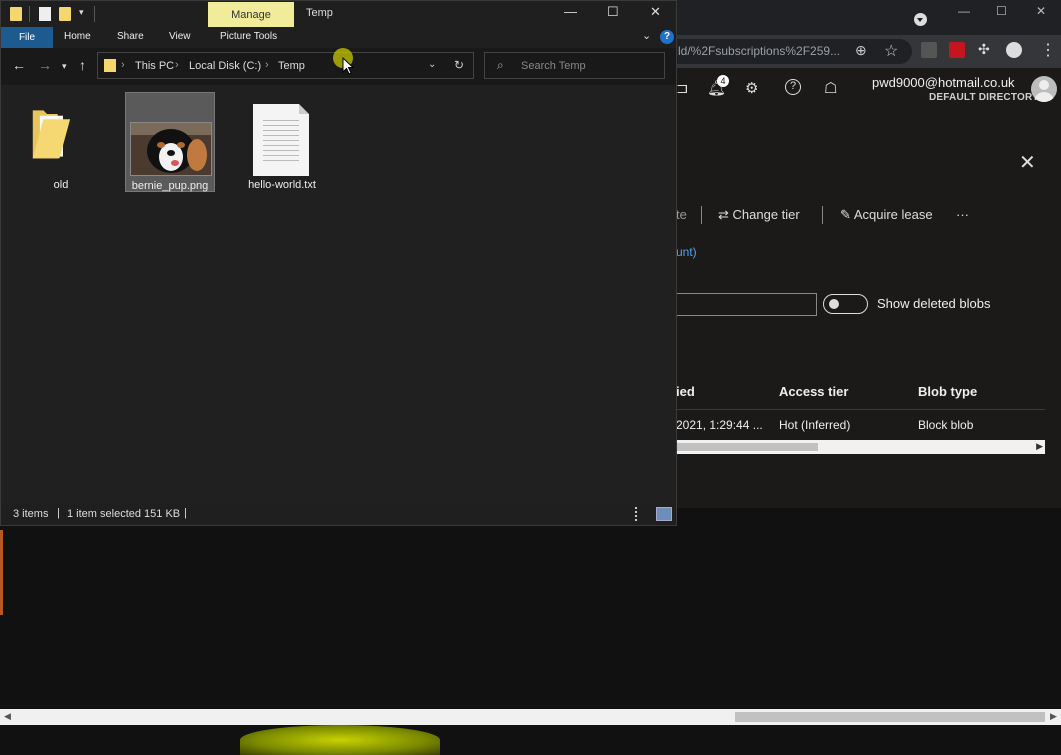  What do you see at coordinates (686, 252) in the screenshot?
I see `account-link: unt)` at bounding box center [686, 252].